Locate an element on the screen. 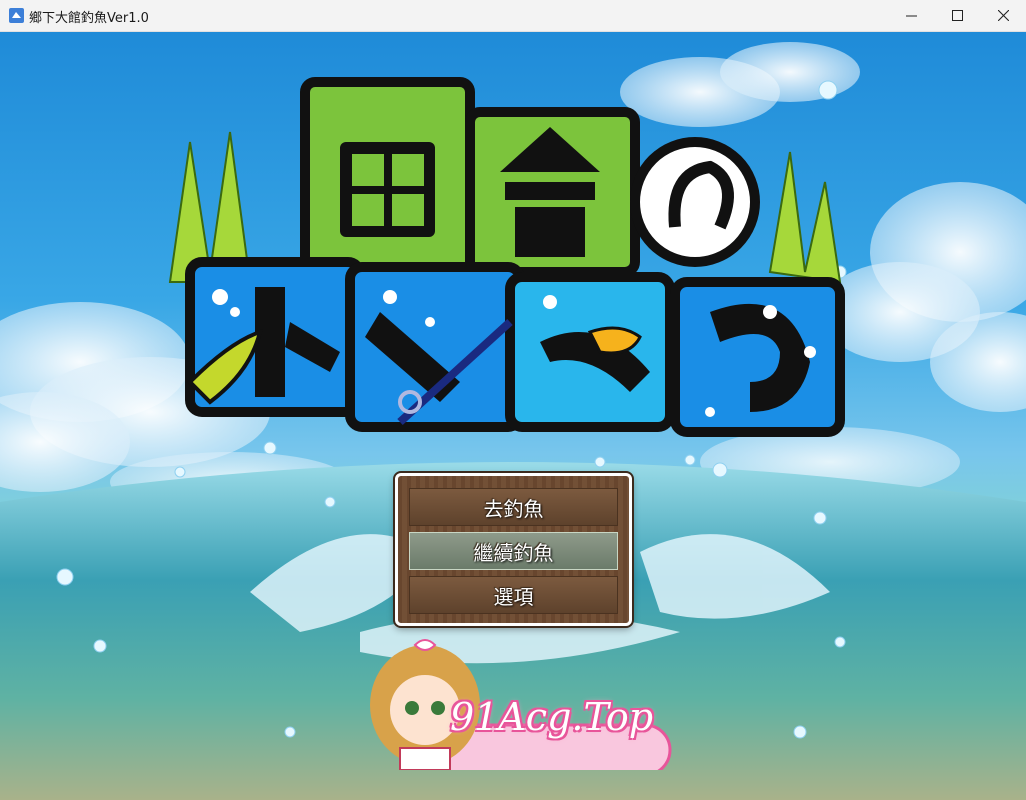 Image resolution: width=1026 pixels, height=800 pixels. minimize-icon is located at coordinates (911, 16).